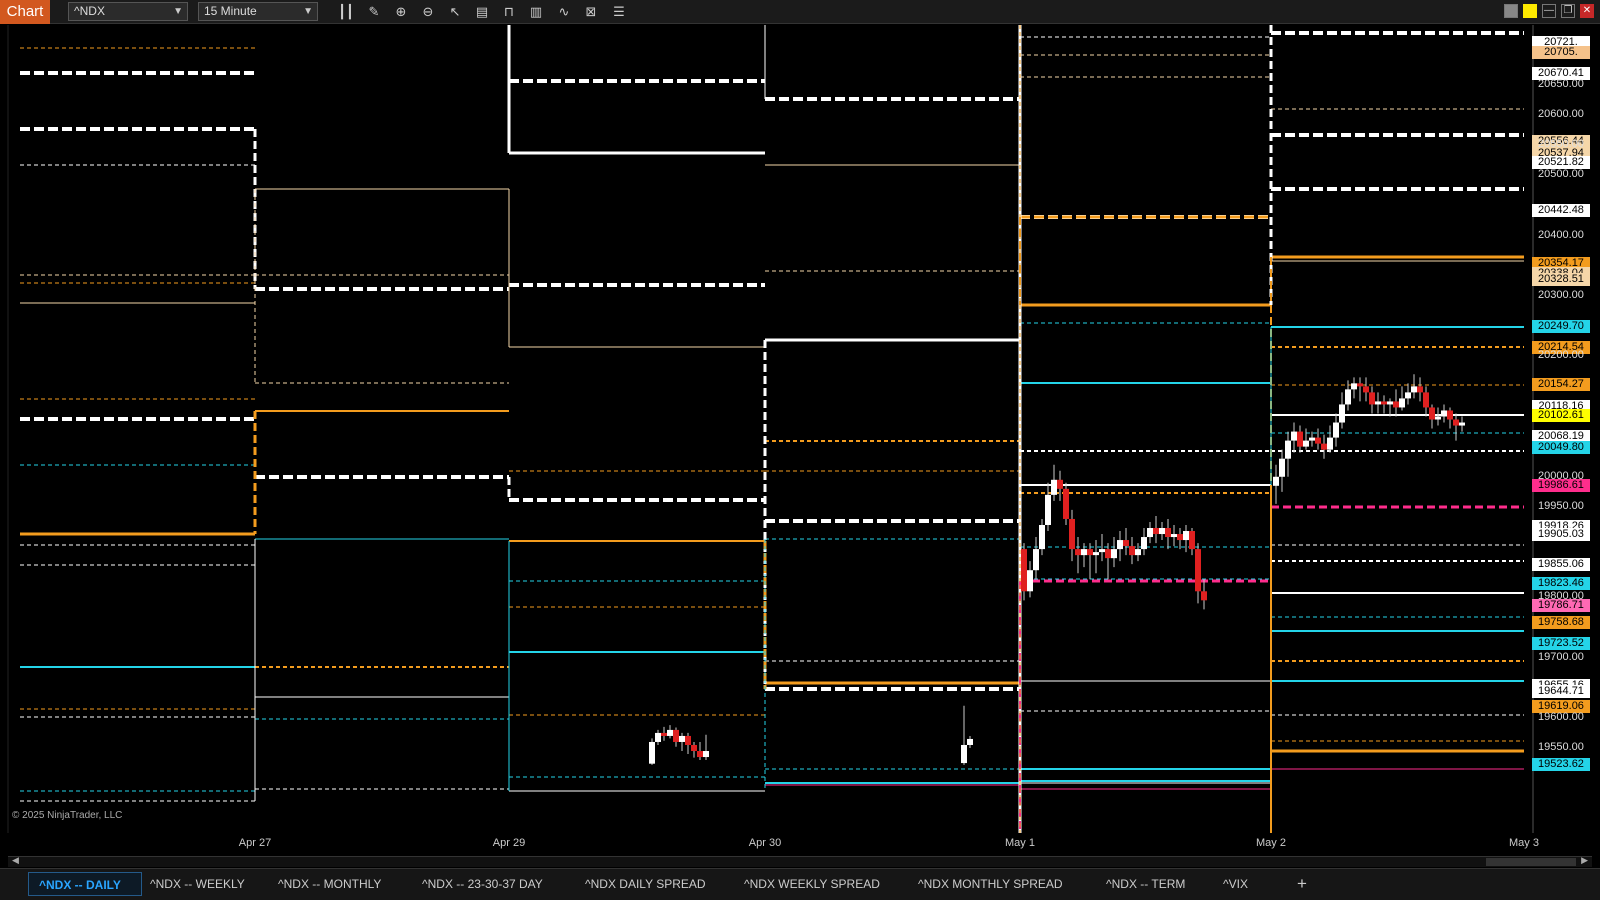  Describe the element at coordinates (1561, 52) in the screenshot. I see `price-tag: 20705.` at that location.